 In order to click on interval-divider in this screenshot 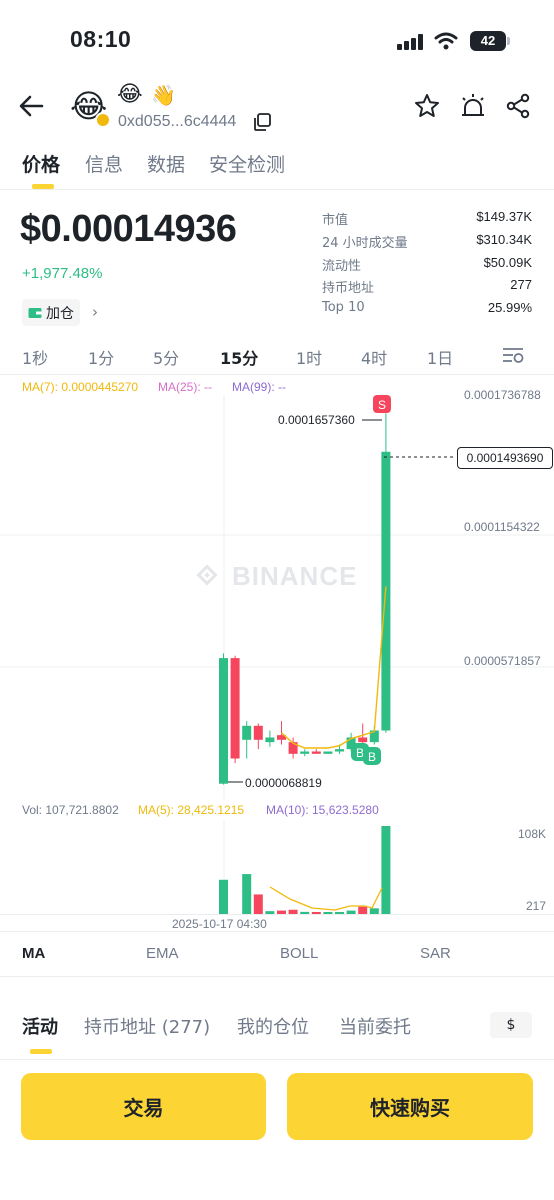, I will do `click(277, 374)`.